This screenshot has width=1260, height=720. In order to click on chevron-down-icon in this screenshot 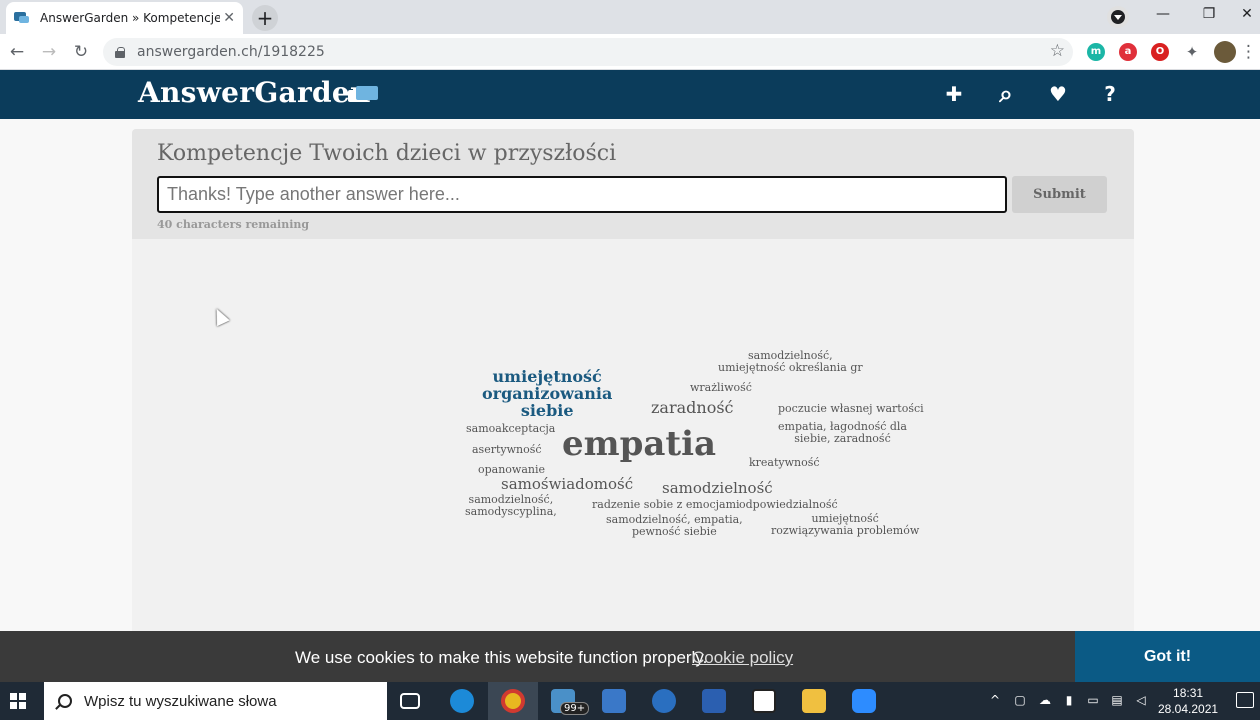, I will do `click(1118, 17)`.